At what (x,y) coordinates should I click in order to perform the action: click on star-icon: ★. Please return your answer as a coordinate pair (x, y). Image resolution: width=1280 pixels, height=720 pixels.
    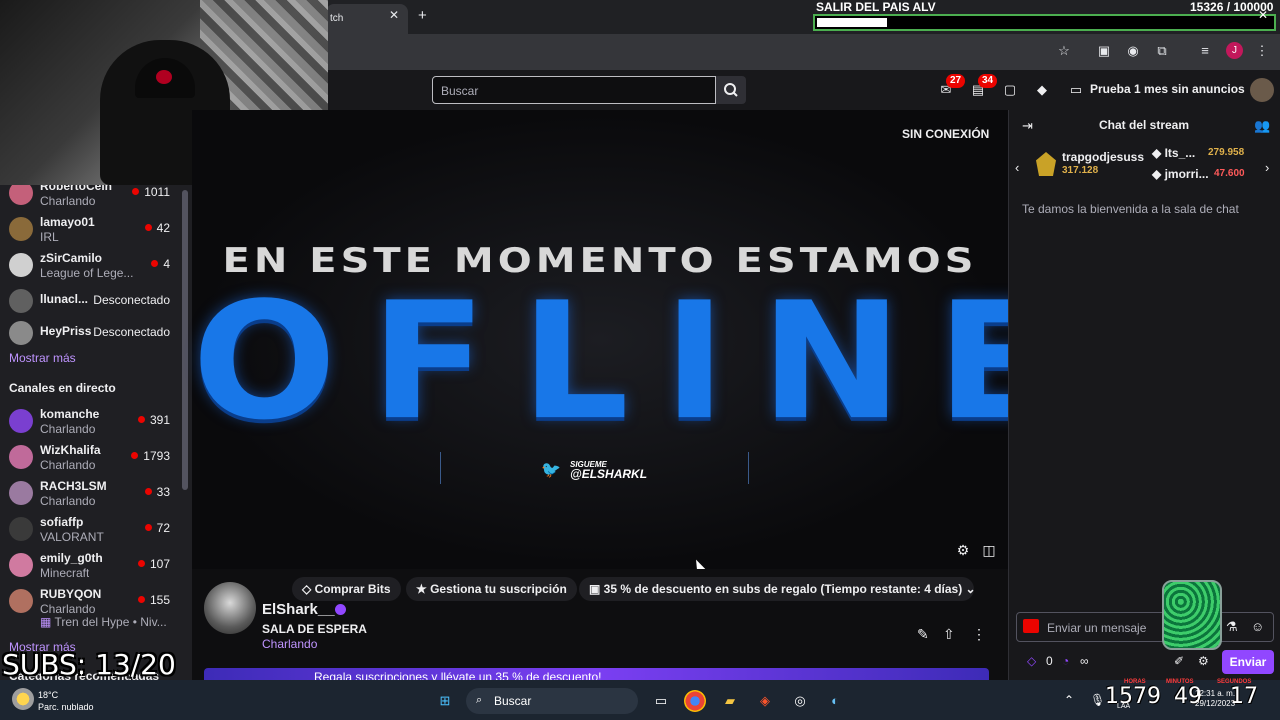
    Looking at the image, I should click on (423, 589).